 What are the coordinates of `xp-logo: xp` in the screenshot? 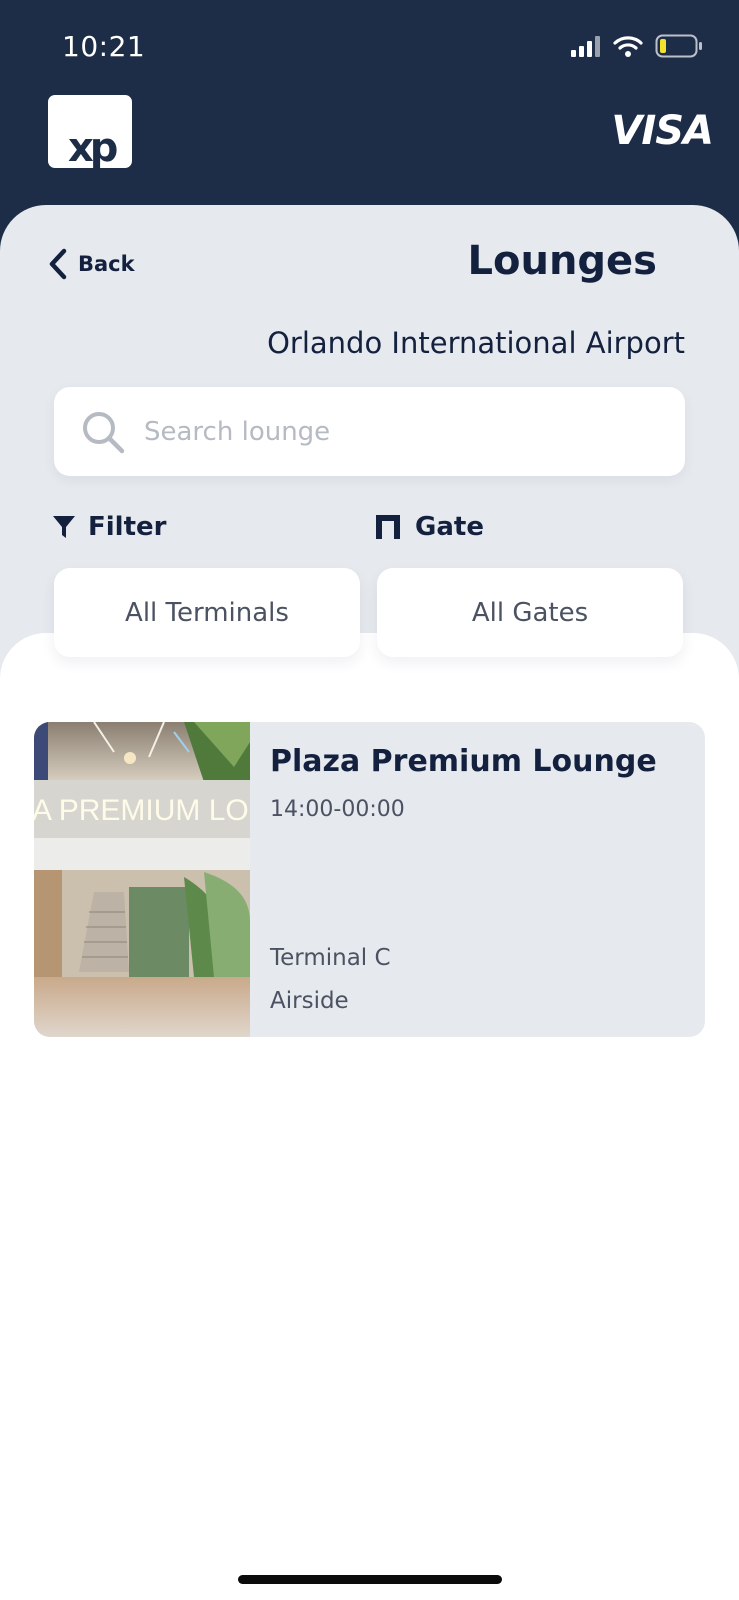 It's located at (90, 131).